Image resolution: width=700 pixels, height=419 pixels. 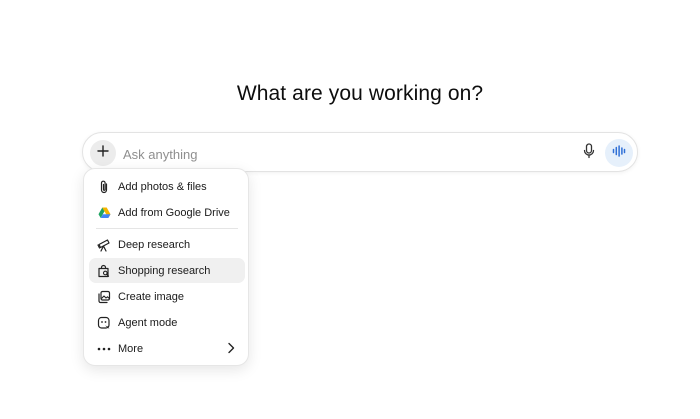 What do you see at coordinates (104, 271) in the screenshot?
I see `shopping-bag-search-icon` at bounding box center [104, 271].